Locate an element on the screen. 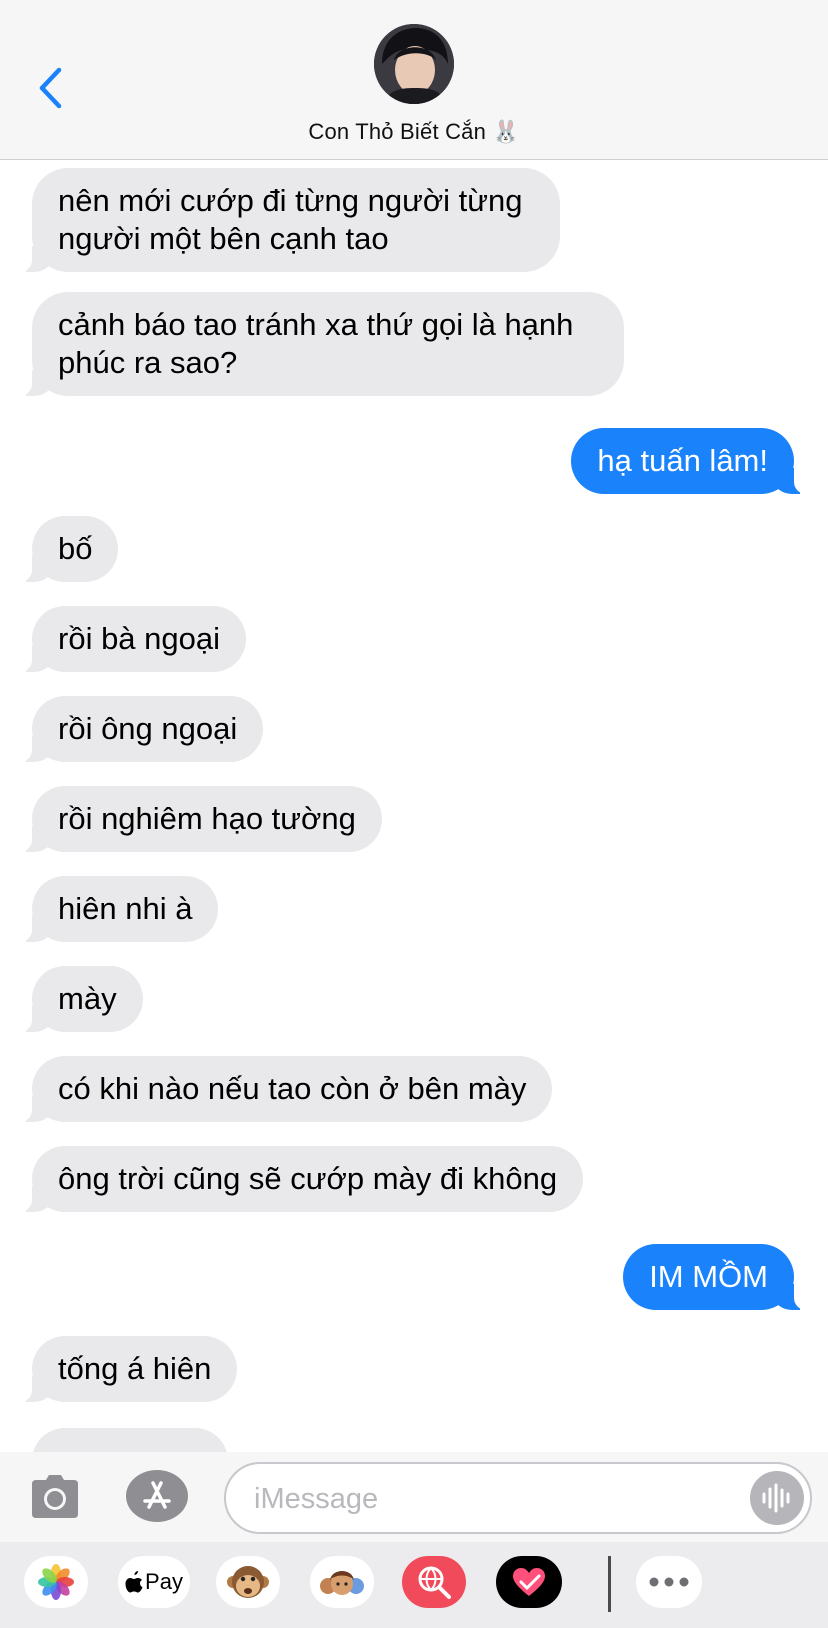 This screenshot has height=1628, width=828. photos-icon is located at coordinates (56, 1582).